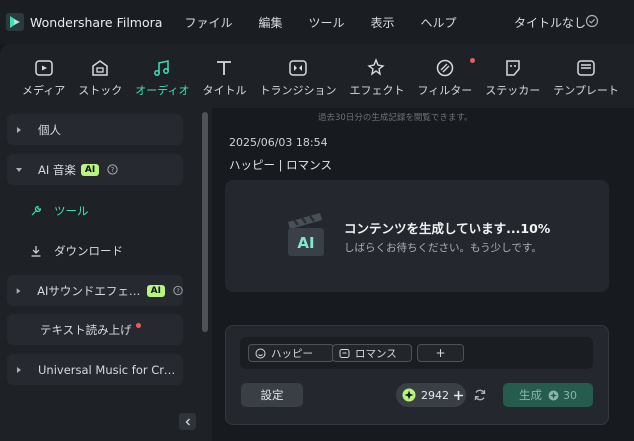 The height and width of the screenshot is (441, 634). What do you see at coordinates (100, 78) in the screenshot?
I see `tab-stock: ストック` at bounding box center [100, 78].